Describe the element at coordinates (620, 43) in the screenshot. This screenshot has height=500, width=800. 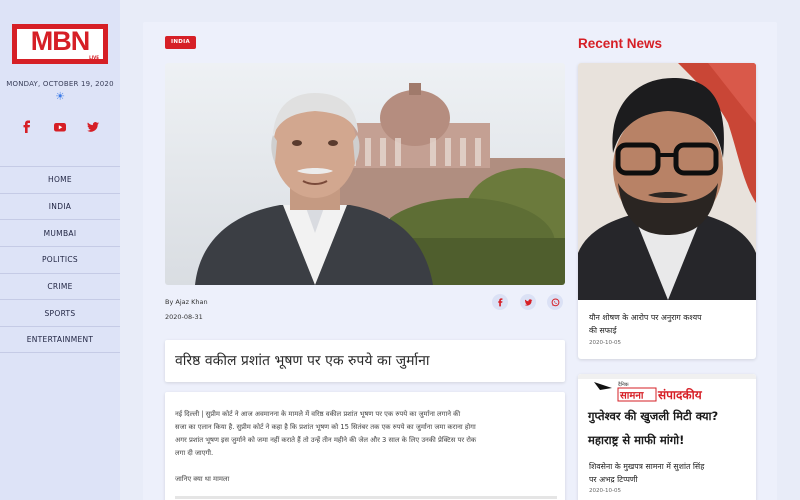
I see `recent-news-title: Recent News` at that location.